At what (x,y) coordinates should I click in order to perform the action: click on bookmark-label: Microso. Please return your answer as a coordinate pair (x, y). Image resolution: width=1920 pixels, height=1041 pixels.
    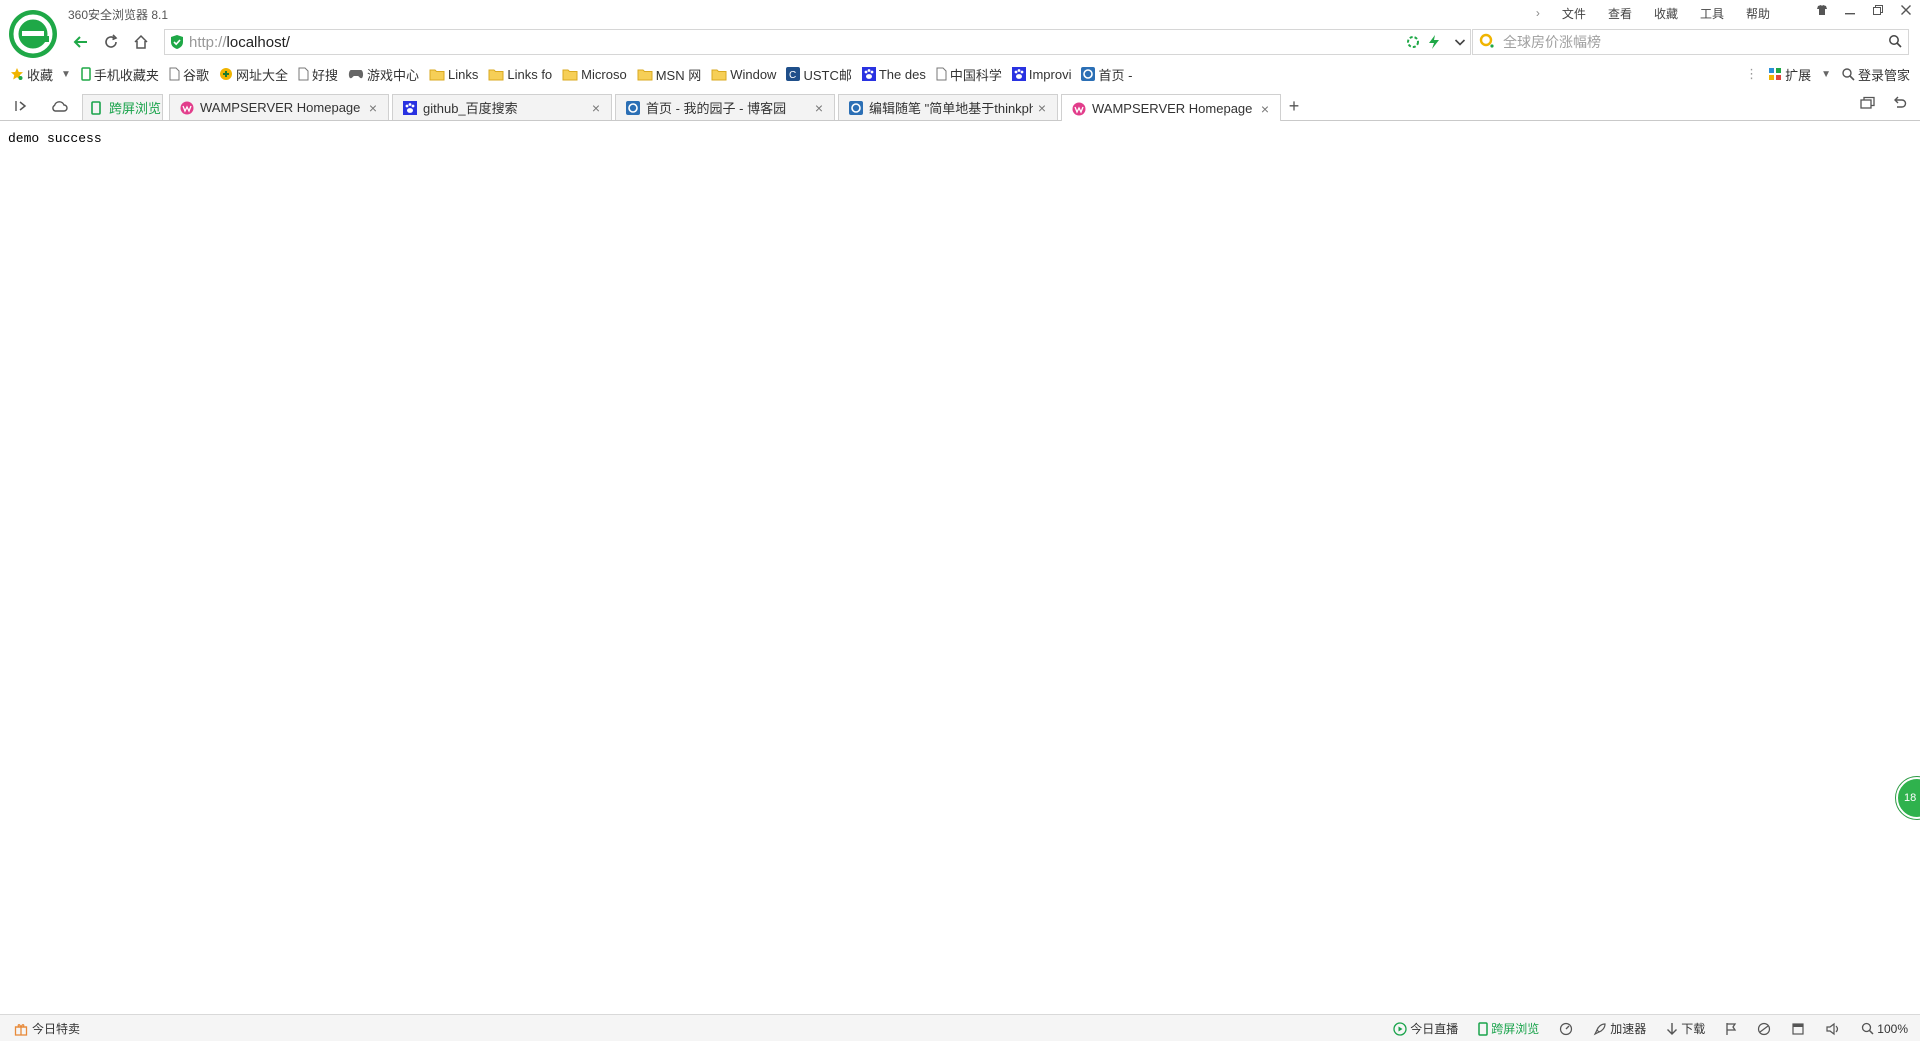
    Looking at the image, I should click on (604, 74).